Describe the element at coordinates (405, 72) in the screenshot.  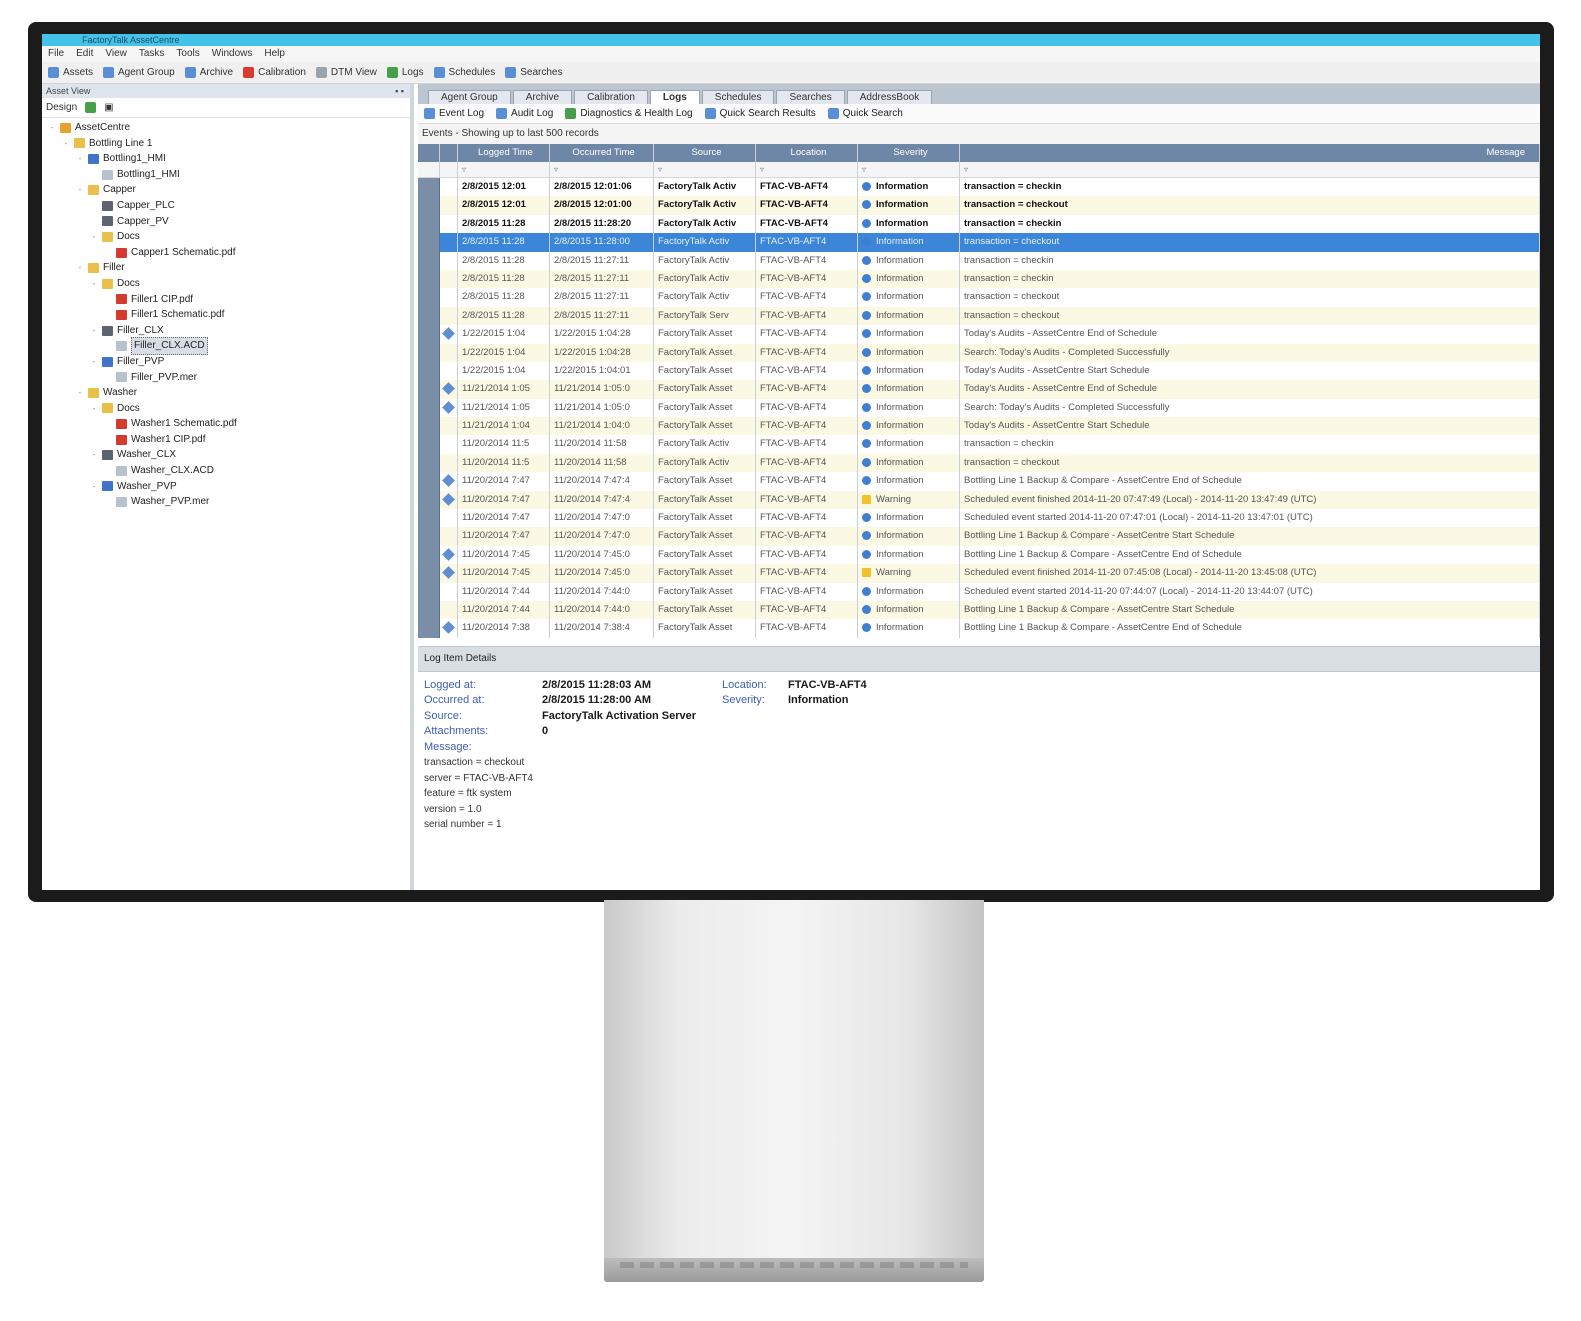
I see `toolbar-button-5: Logs` at that location.